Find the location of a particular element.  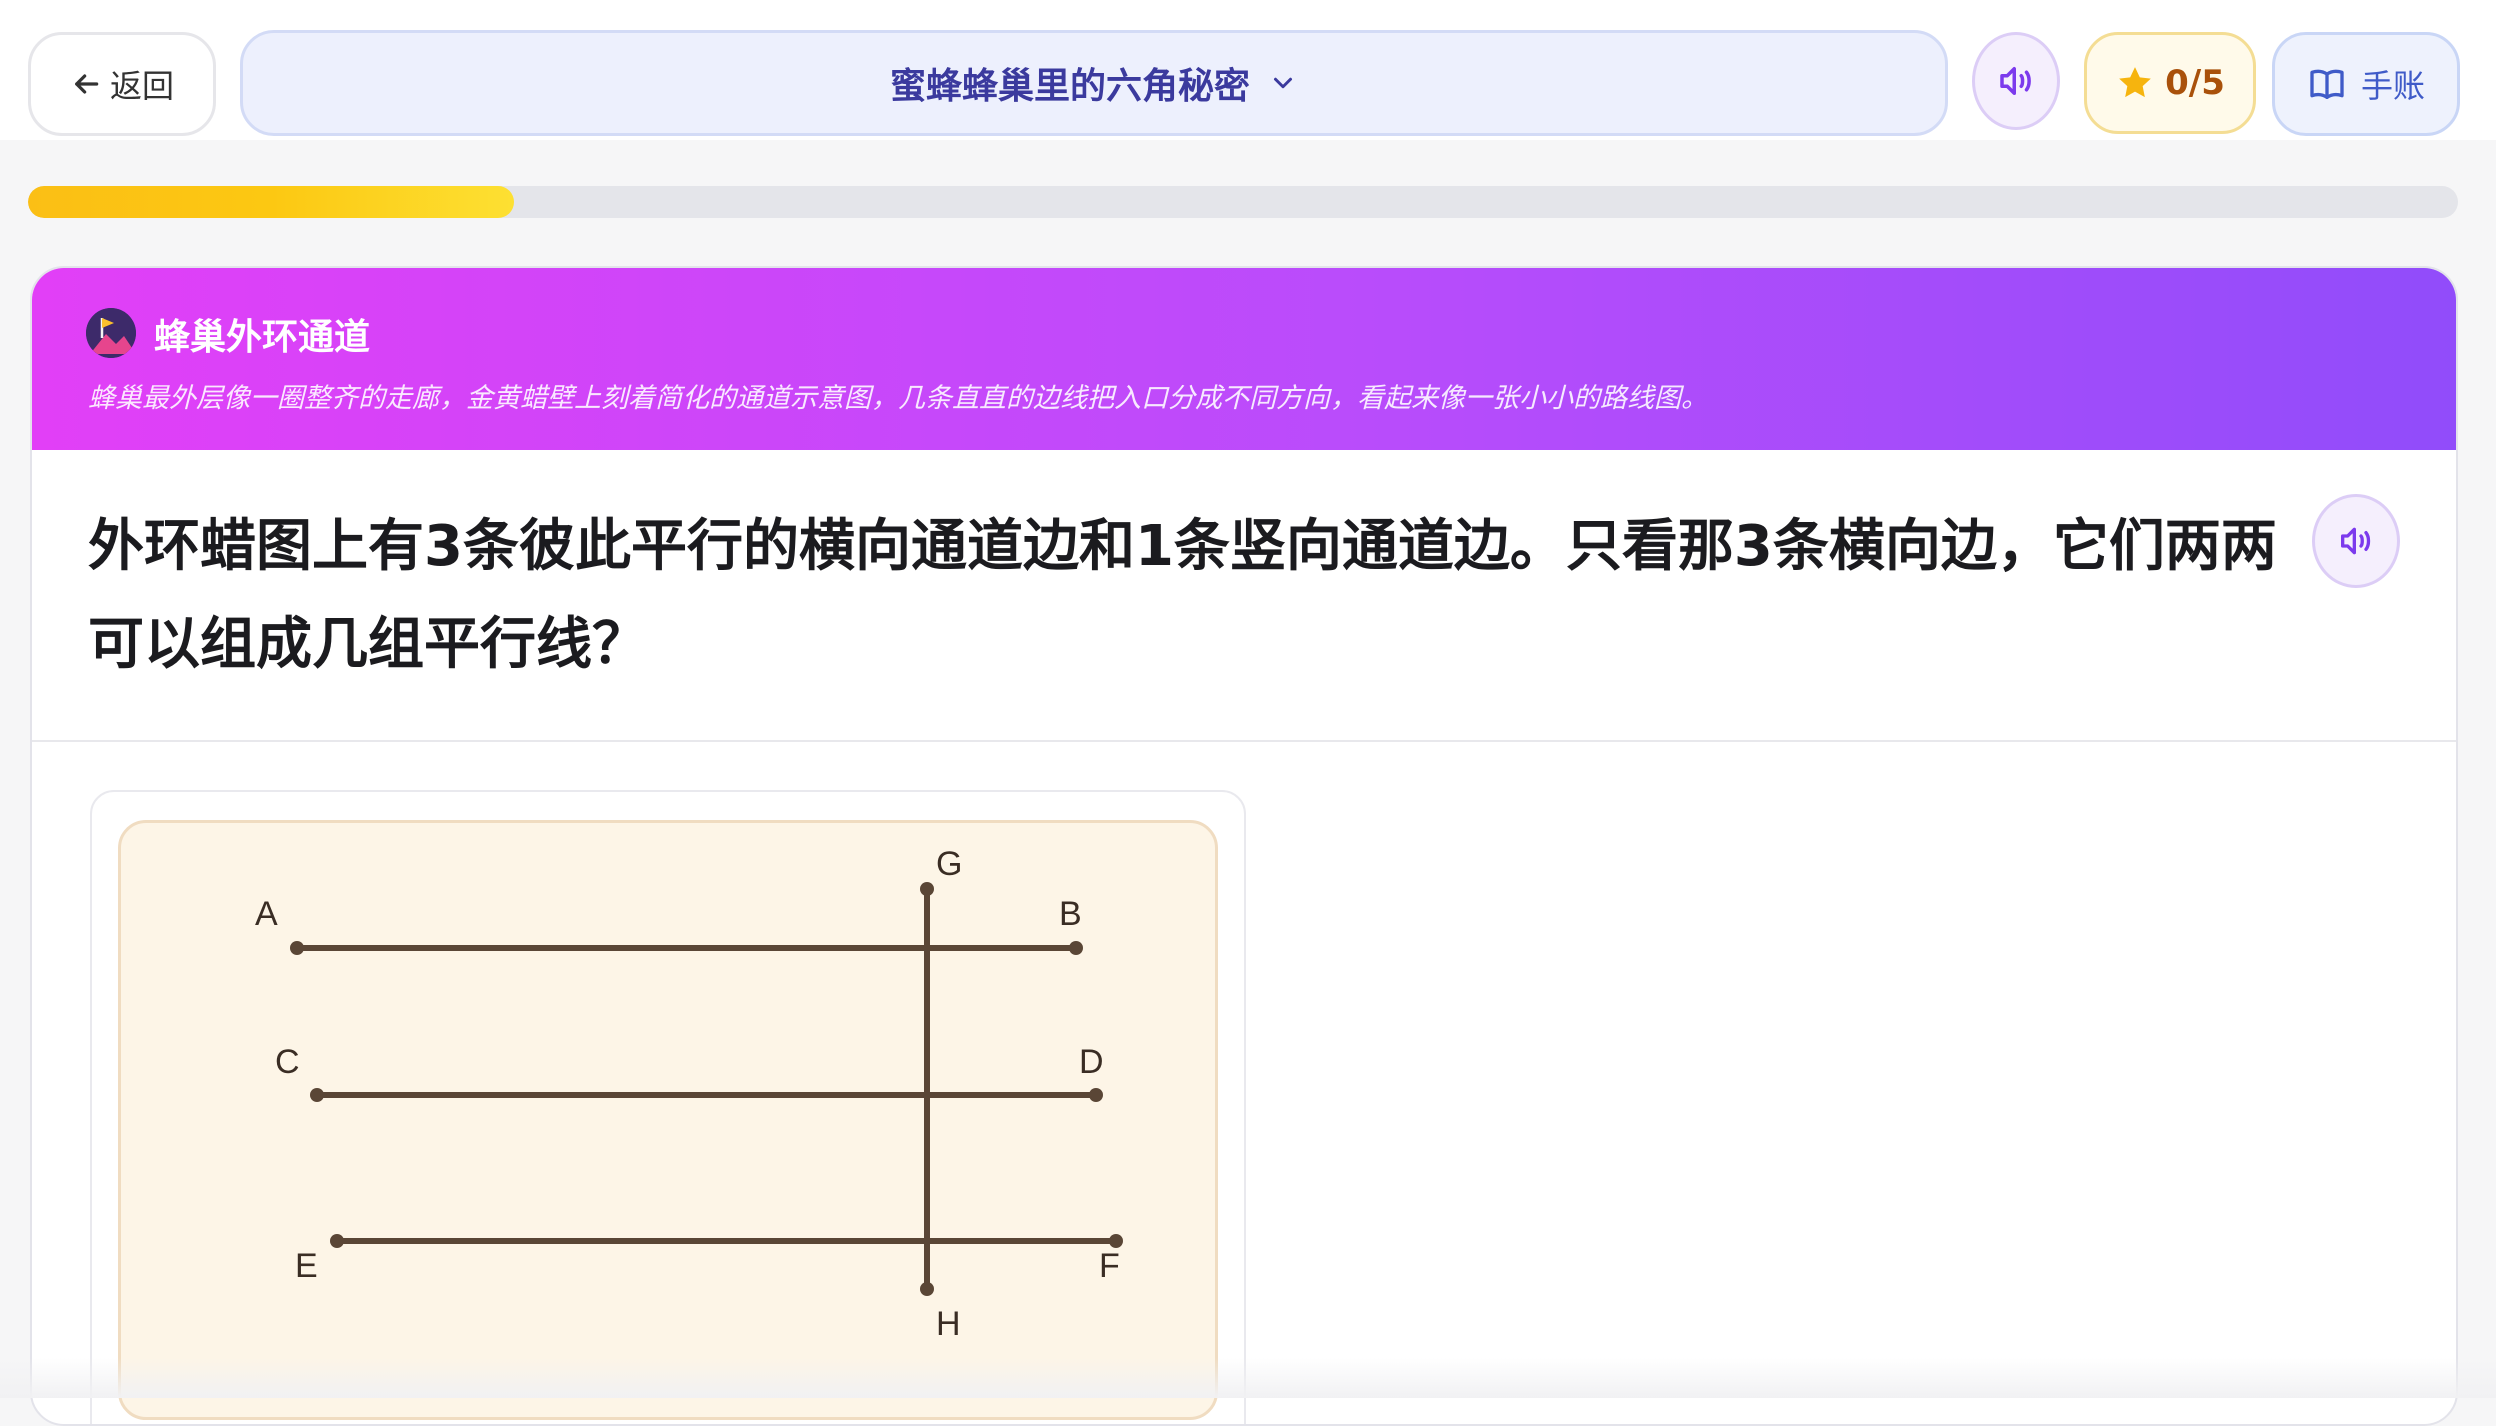

lesson-title: 蜜蜂蜂巢里的六角秘密 is located at coordinates (1069, 86).